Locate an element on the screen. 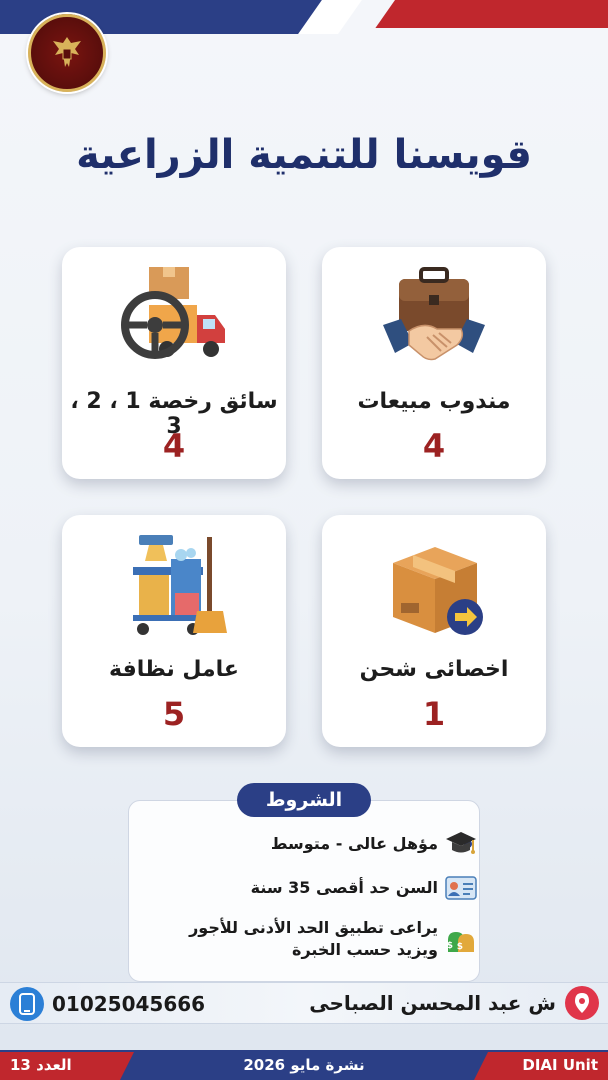  condition-item: مؤهل عالى - متوسط is located at coordinates (374, 844).